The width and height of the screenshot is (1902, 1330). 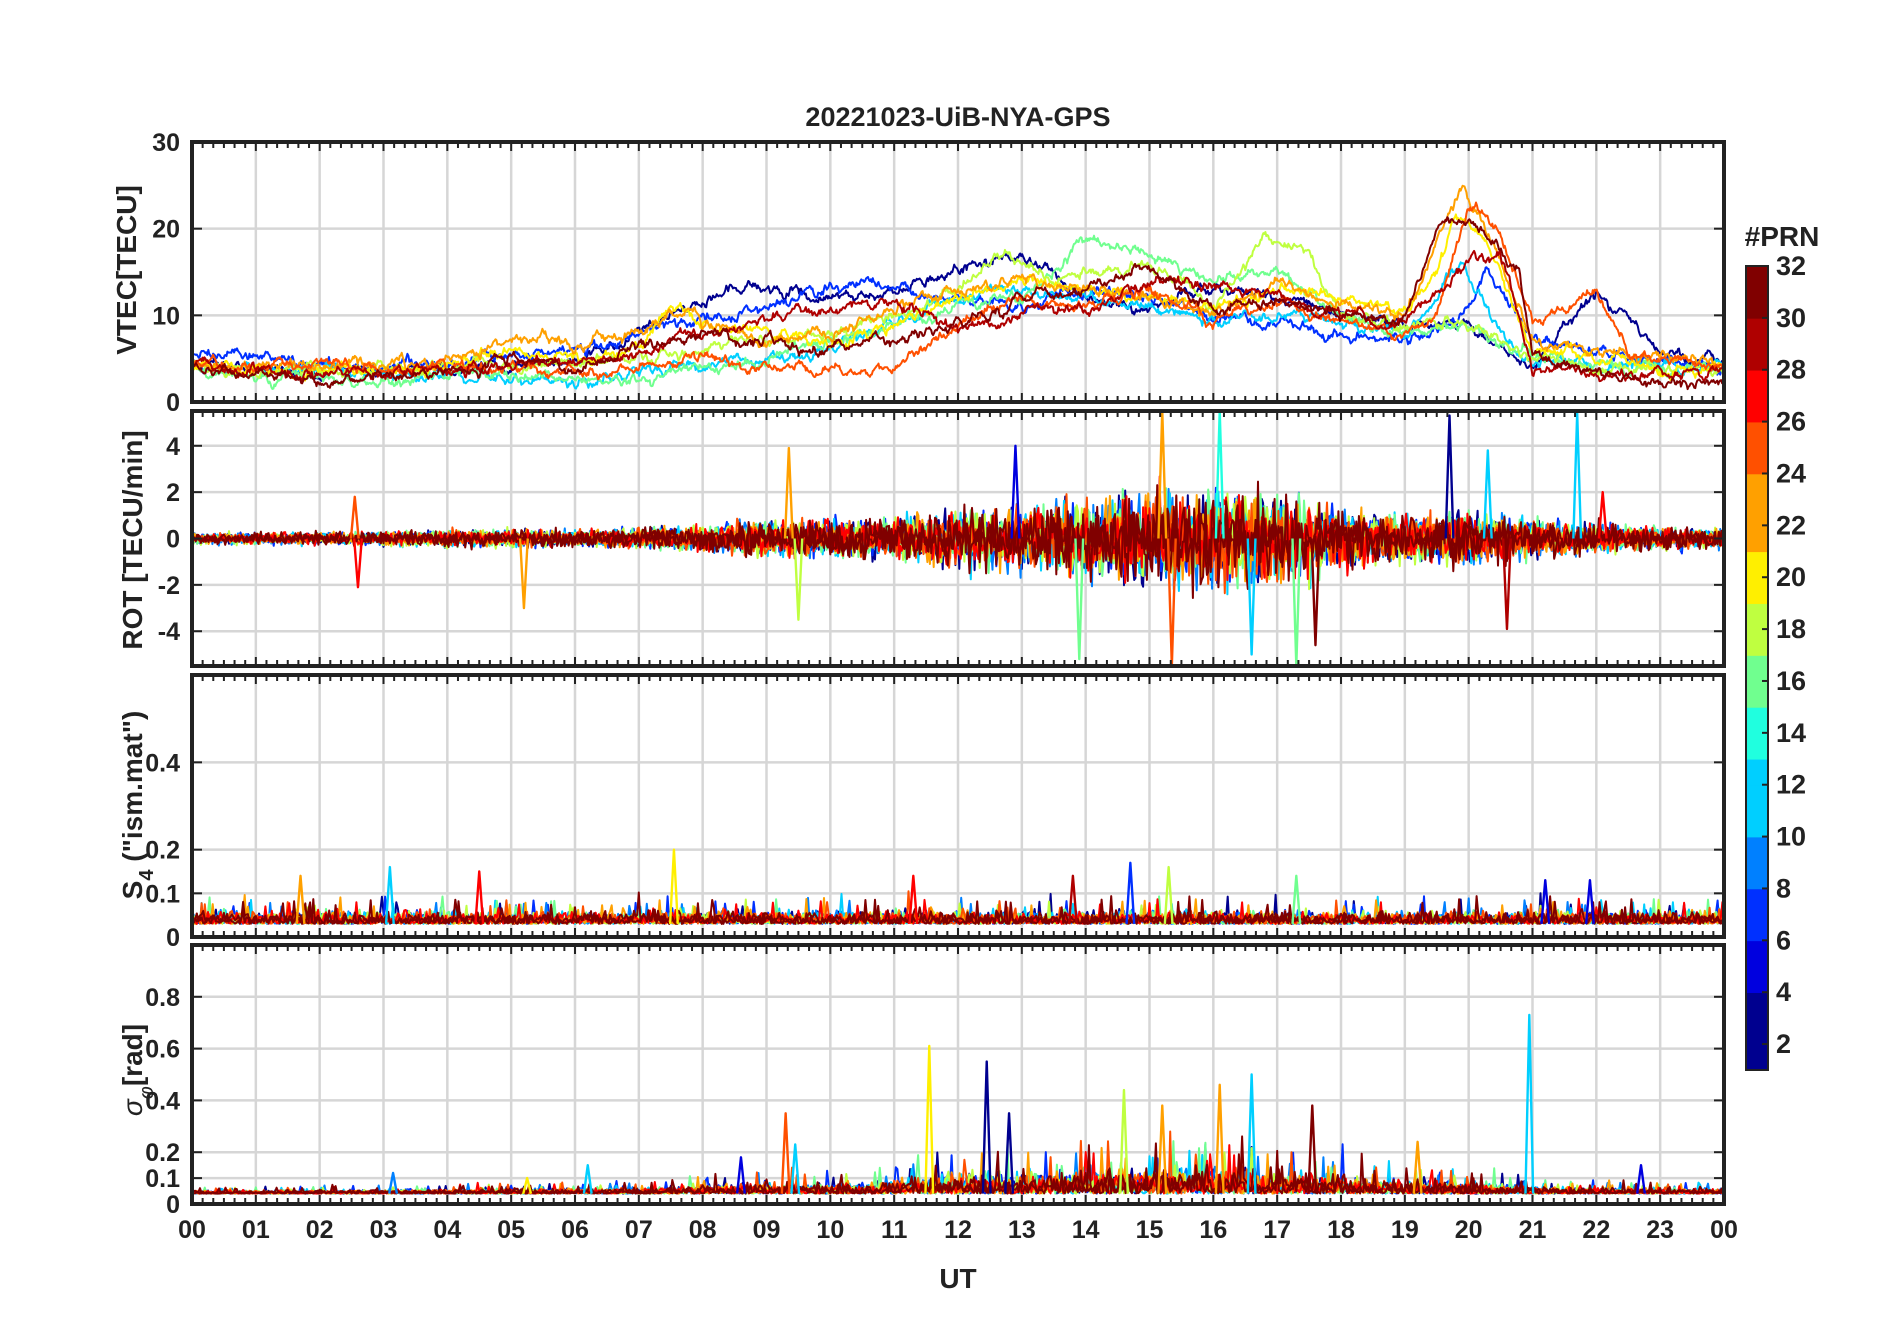 What do you see at coordinates (1791, 266) in the screenshot?
I see `colorbar-tick-label: 32` at bounding box center [1791, 266].